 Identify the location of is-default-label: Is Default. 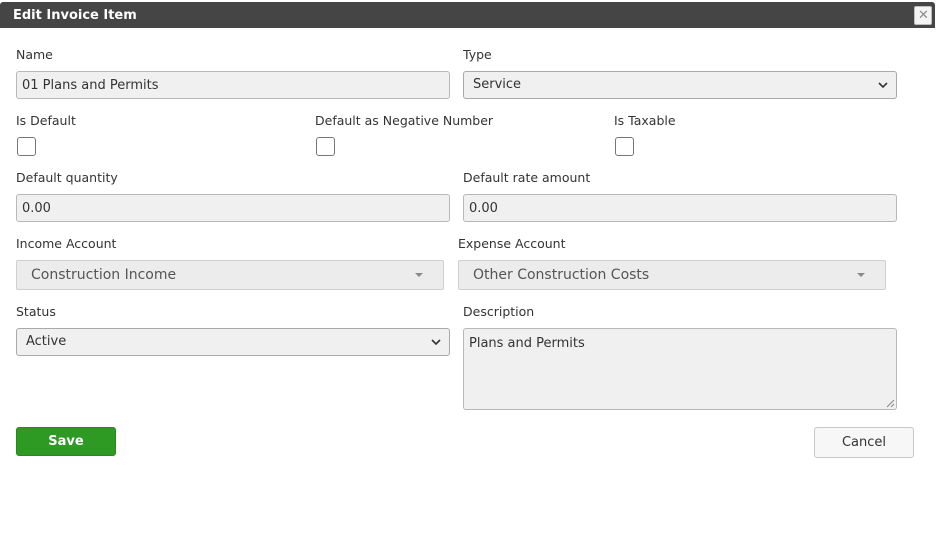
(46, 120).